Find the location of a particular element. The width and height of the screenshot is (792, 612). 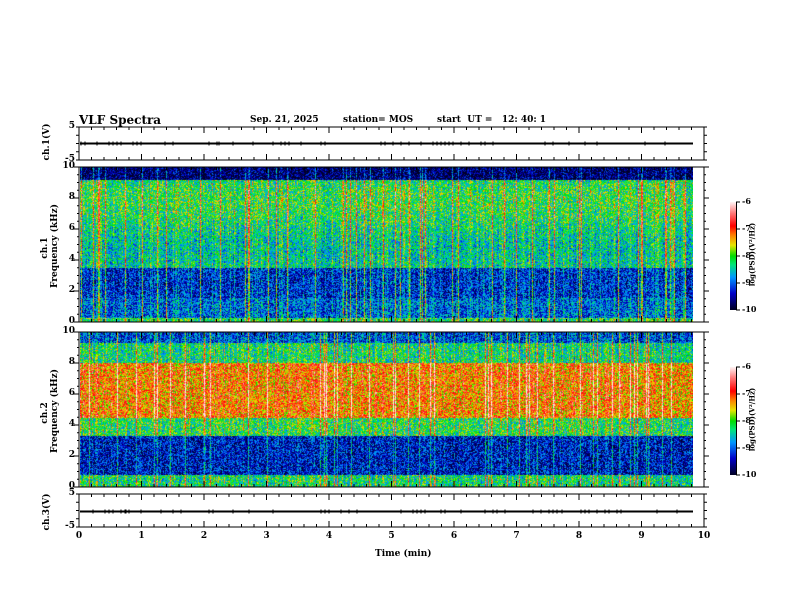

x-tick-label: 9 is located at coordinates (641, 536).